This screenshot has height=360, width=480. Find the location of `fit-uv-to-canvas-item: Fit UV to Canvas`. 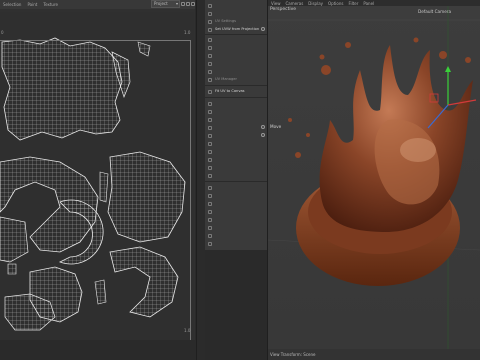

fit-uv-to-canvas-item: Fit UV to Canvas is located at coordinates (236, 91).